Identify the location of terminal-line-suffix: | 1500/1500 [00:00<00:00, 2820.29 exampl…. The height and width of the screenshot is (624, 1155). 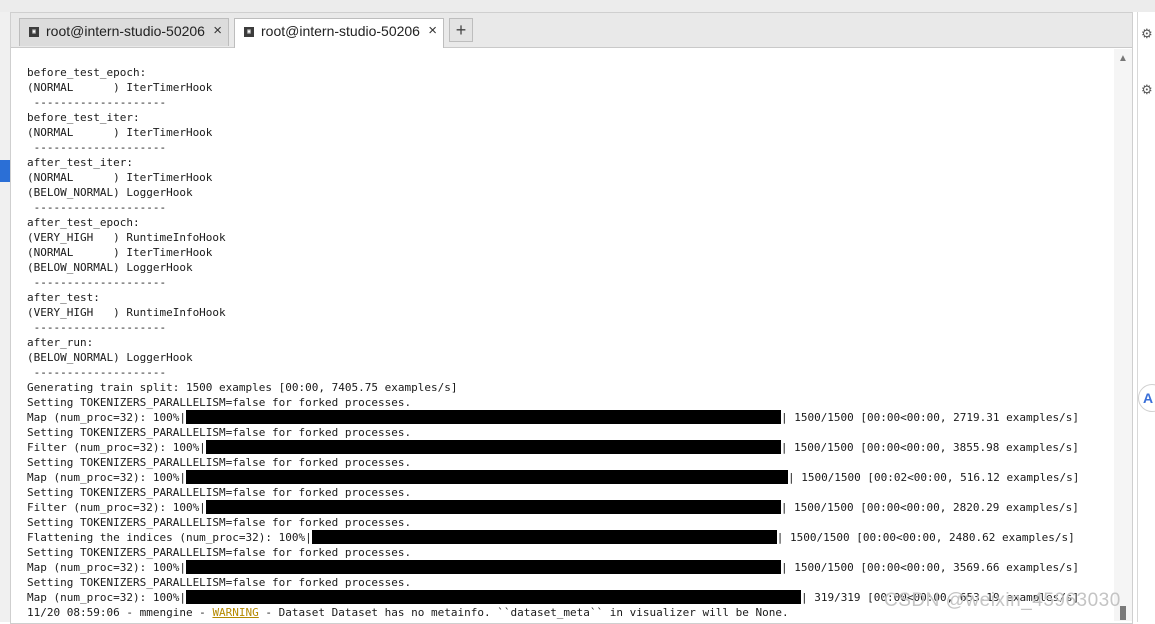
(929, 507).